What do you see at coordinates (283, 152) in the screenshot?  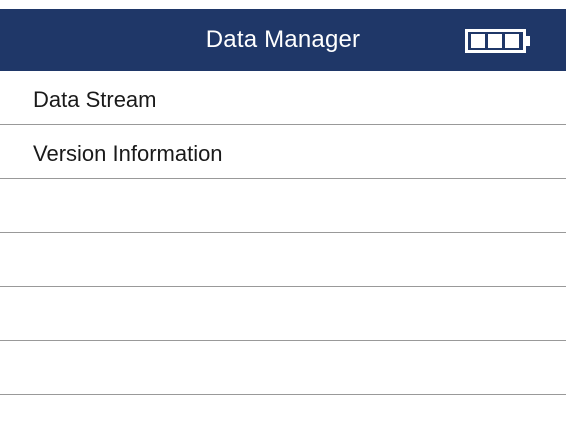 I see `menu-item-version-information: Version Information` at bounding box center [283, 152].